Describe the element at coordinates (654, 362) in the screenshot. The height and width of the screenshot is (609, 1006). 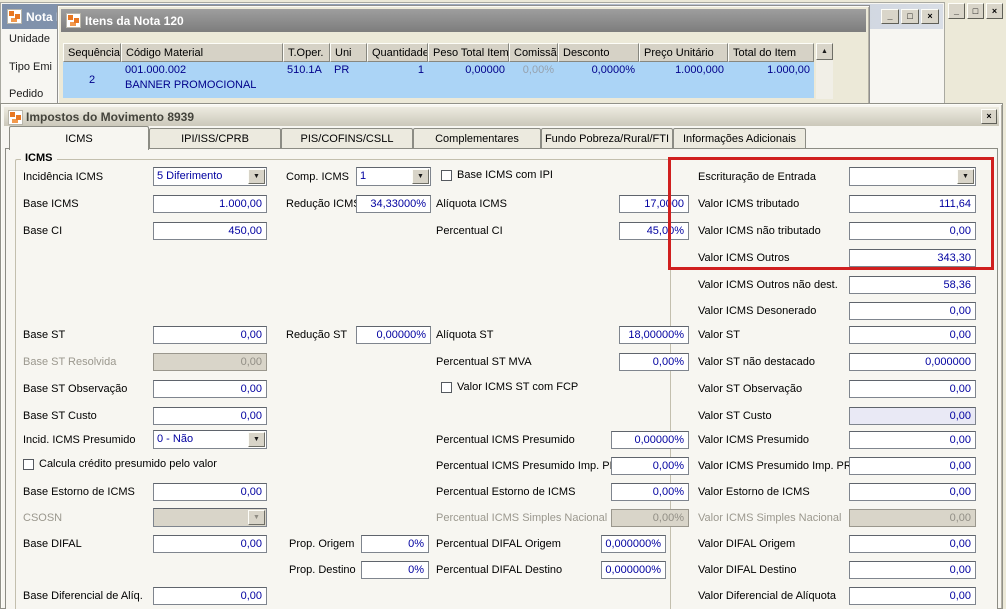
I see `input-percentual-st-mva: 0,00%` at that location.